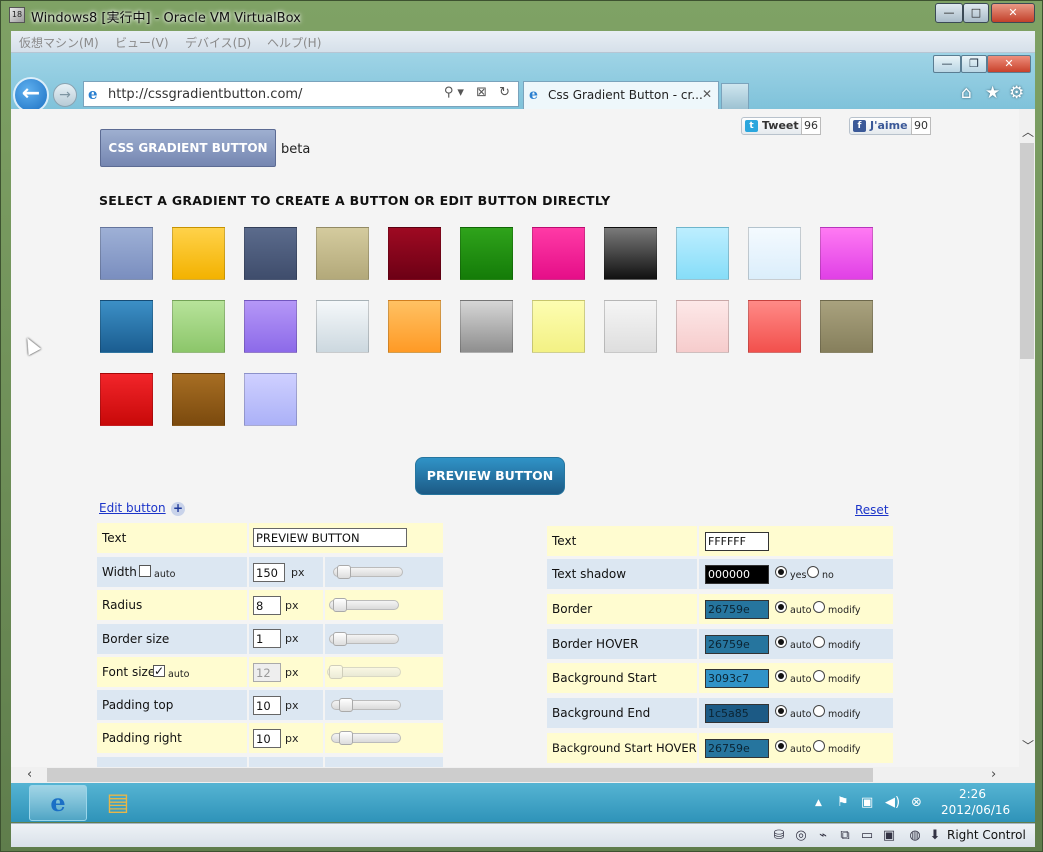 Image resolution: width=1043 pixels, height=852 pixels. What do you see at coordinates (845, 836) in the screenshot?
I see `network-adapter-icon: ⧉` at bounding box center [845, 836].